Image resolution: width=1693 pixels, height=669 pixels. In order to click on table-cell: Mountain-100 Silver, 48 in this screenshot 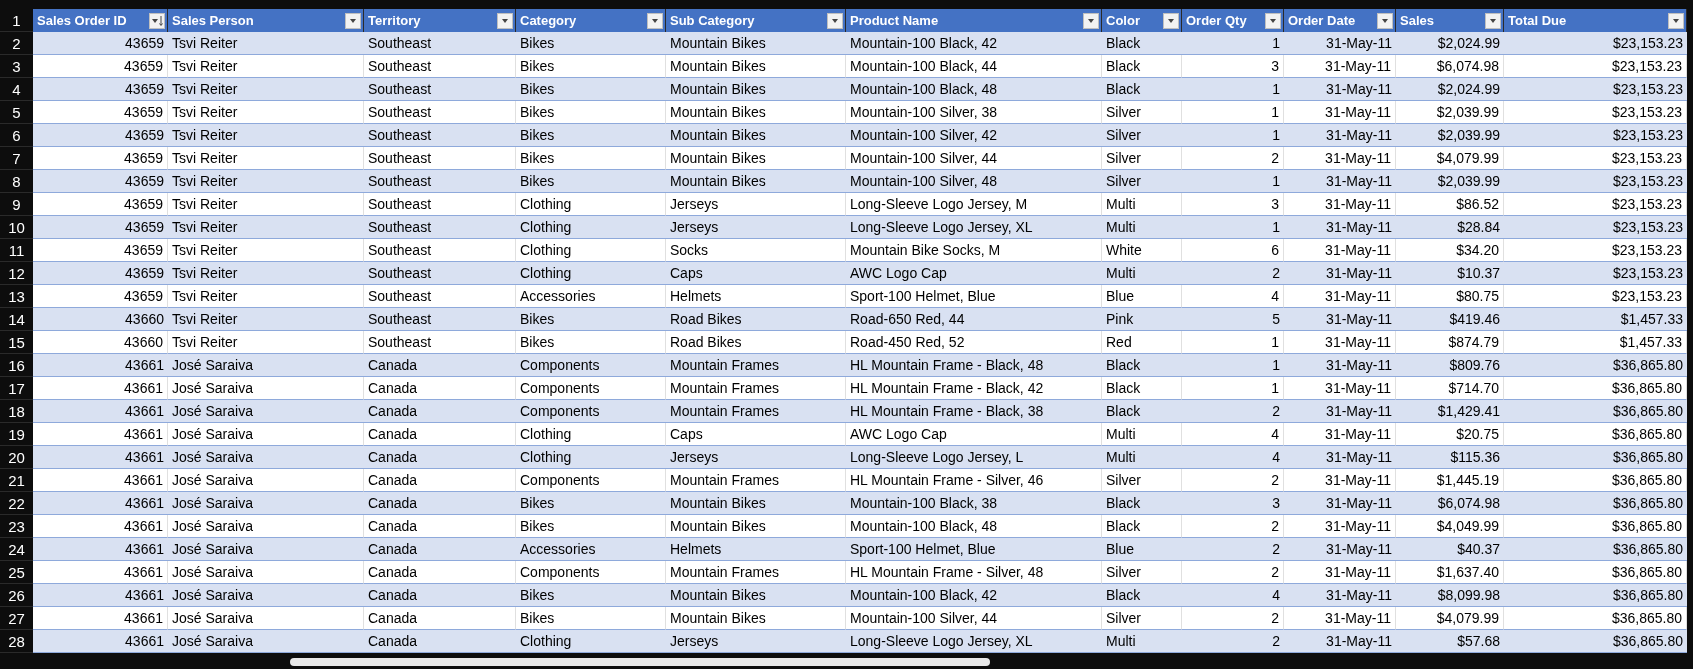, I will do `click(974, 181)`.